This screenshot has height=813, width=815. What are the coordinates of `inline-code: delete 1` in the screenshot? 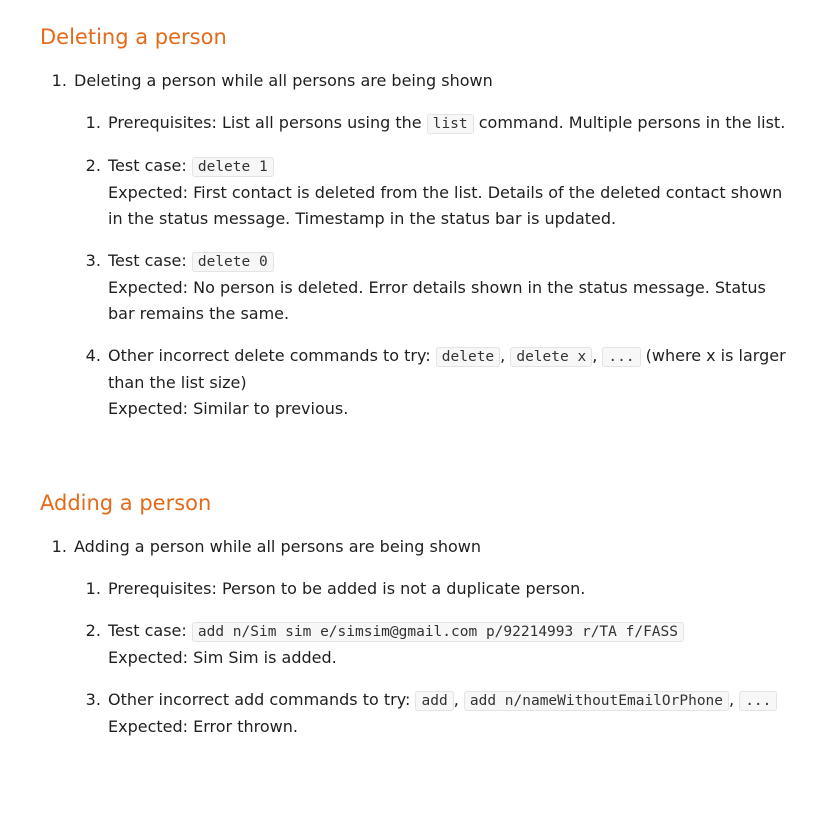 It's located at (232, 167).